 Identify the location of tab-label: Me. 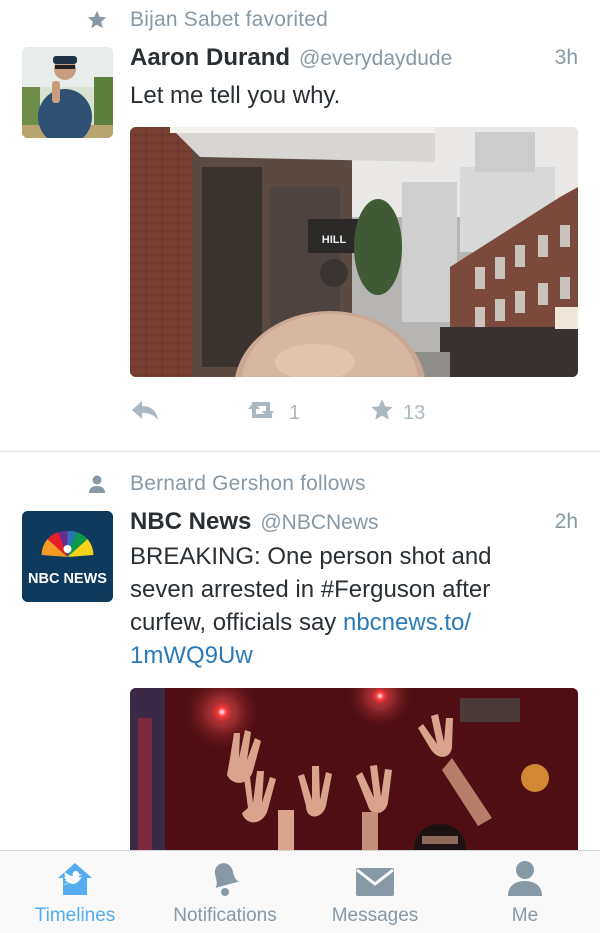
(525, 915).